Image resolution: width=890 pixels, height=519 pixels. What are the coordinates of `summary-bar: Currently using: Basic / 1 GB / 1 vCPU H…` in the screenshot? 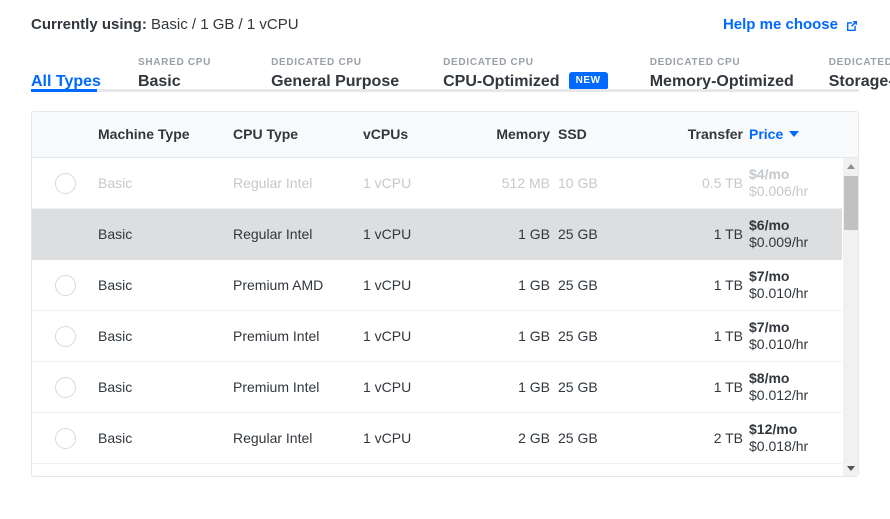 It's located at (445, 19).